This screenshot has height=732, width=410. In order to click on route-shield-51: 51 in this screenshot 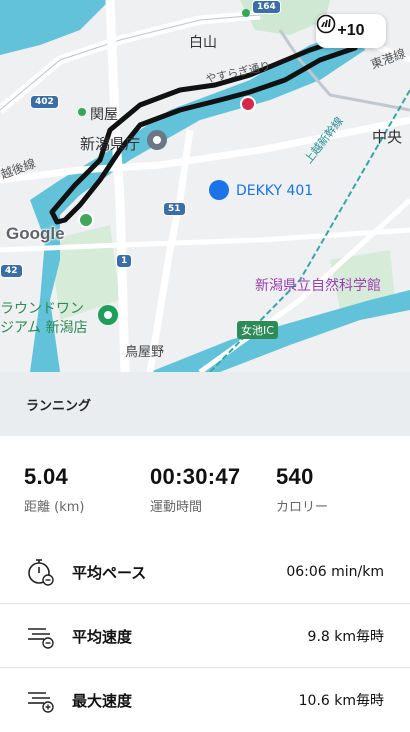, I will do `click(174, 209)`.